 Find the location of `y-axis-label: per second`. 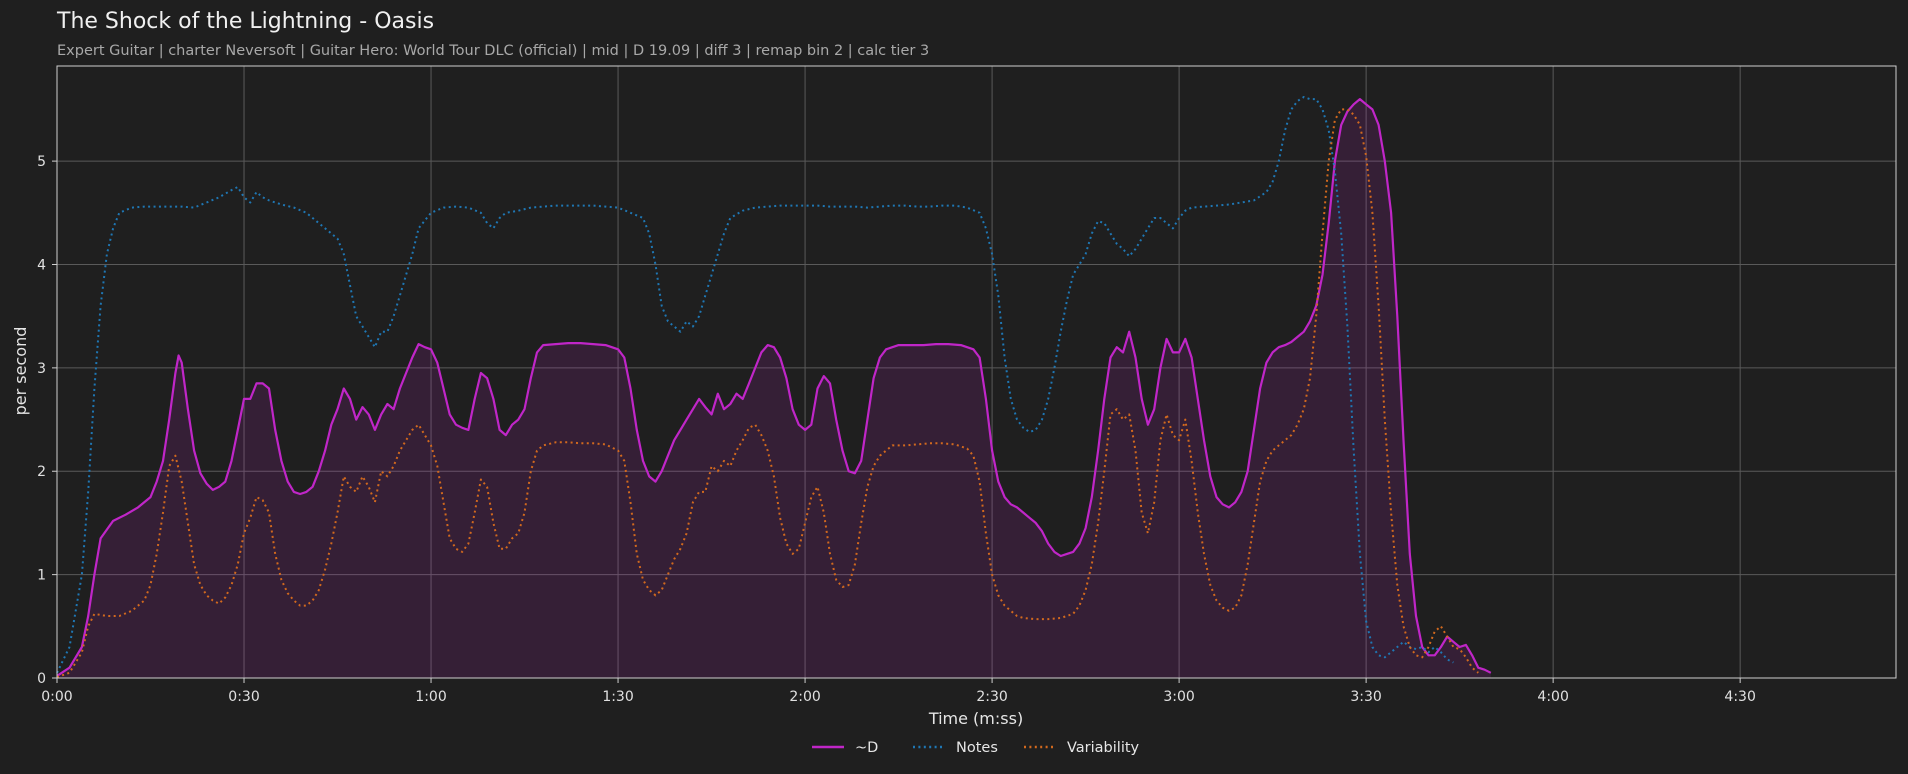

y-axis-label: per second is located at coordinates (20, 371).